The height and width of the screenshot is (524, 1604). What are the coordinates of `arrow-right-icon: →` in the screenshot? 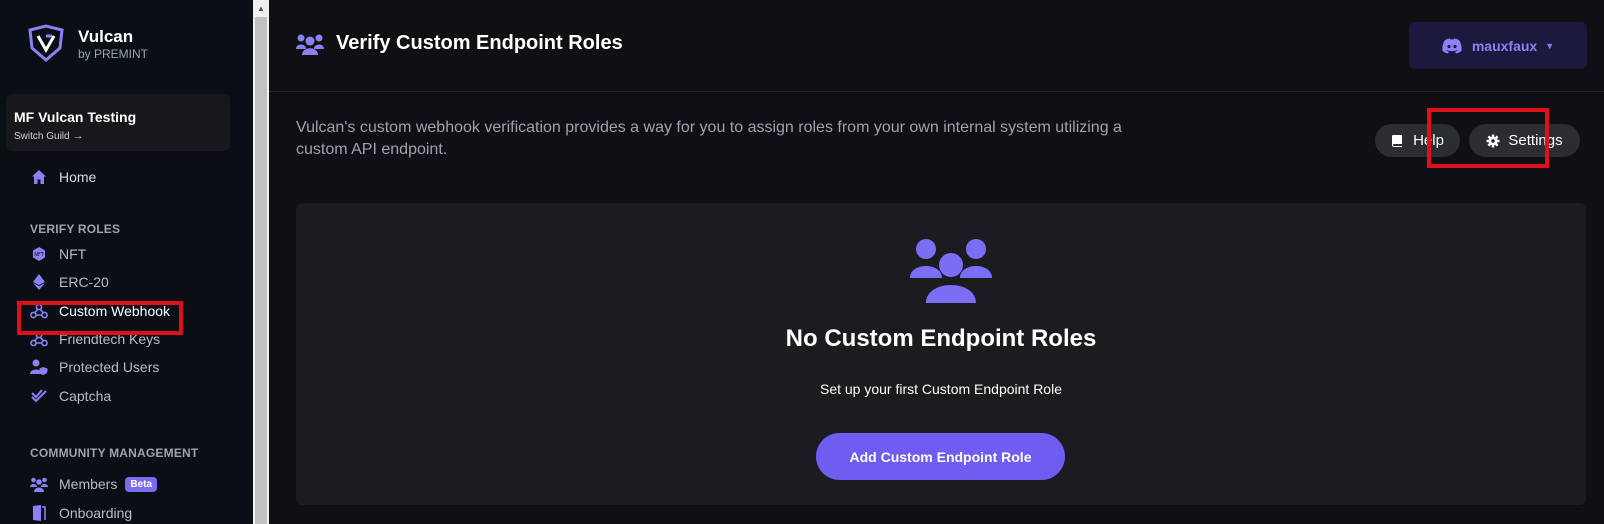 It's located at (78, 136).